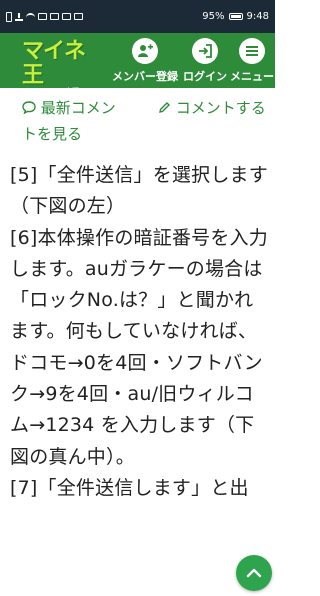 This screenshot has width=320, height=596. I want to click on header-nav: メンバー登録 ログイン メニュー, so click(192, 60).